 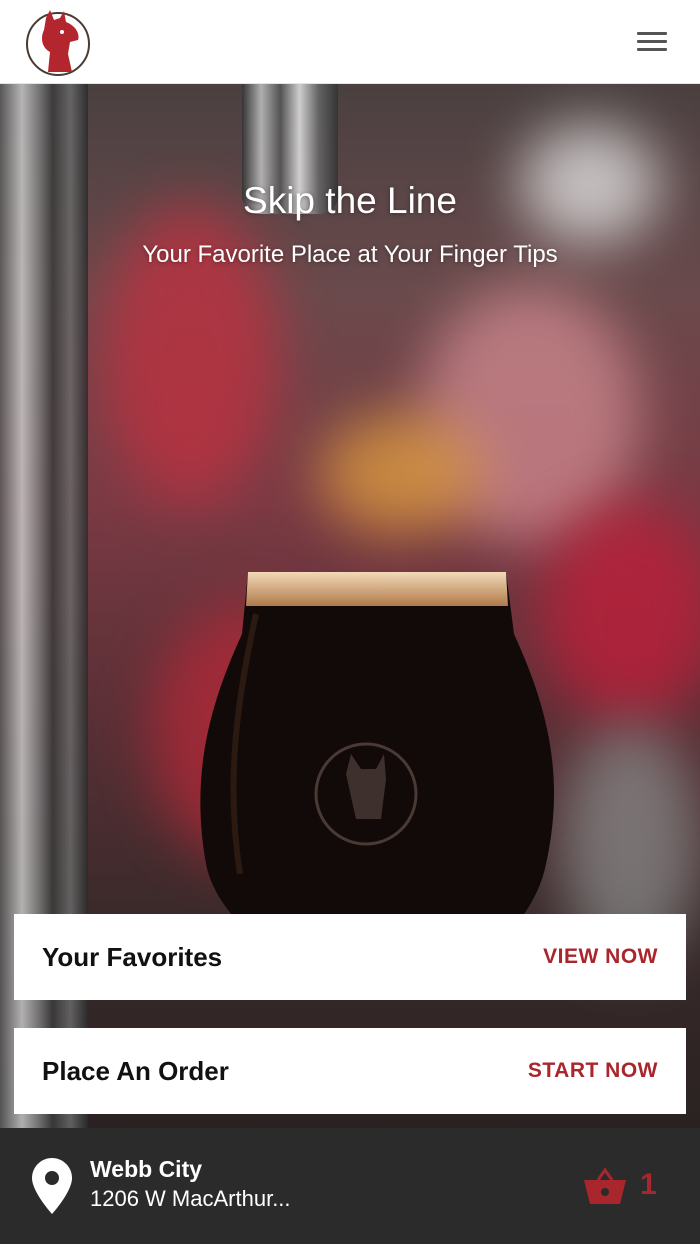 What do you see at coordinates (350, 42) in the screenshot?
I see `app-header` at bounding box center [350, 42].